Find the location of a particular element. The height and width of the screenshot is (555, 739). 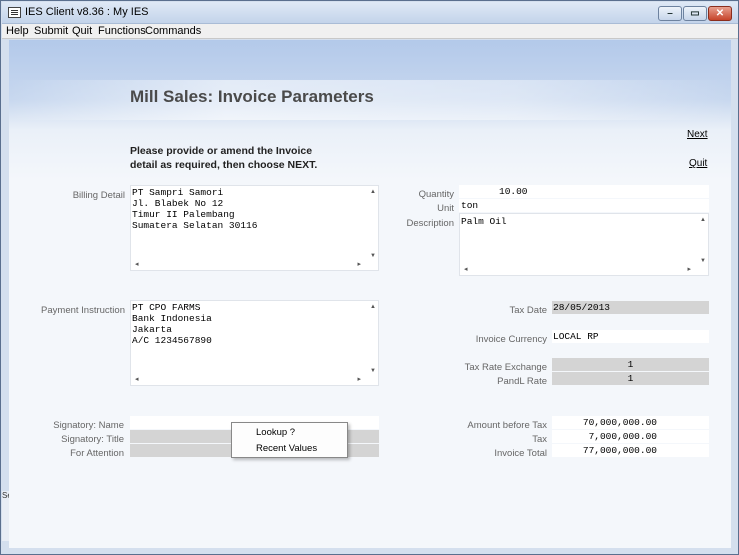

menu-commands: Commands is located at coordinates (173, 31).